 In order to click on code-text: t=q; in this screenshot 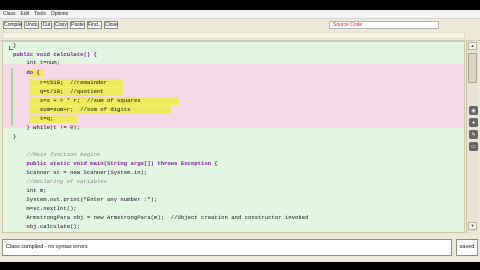, I will do `click(33, 118)`.